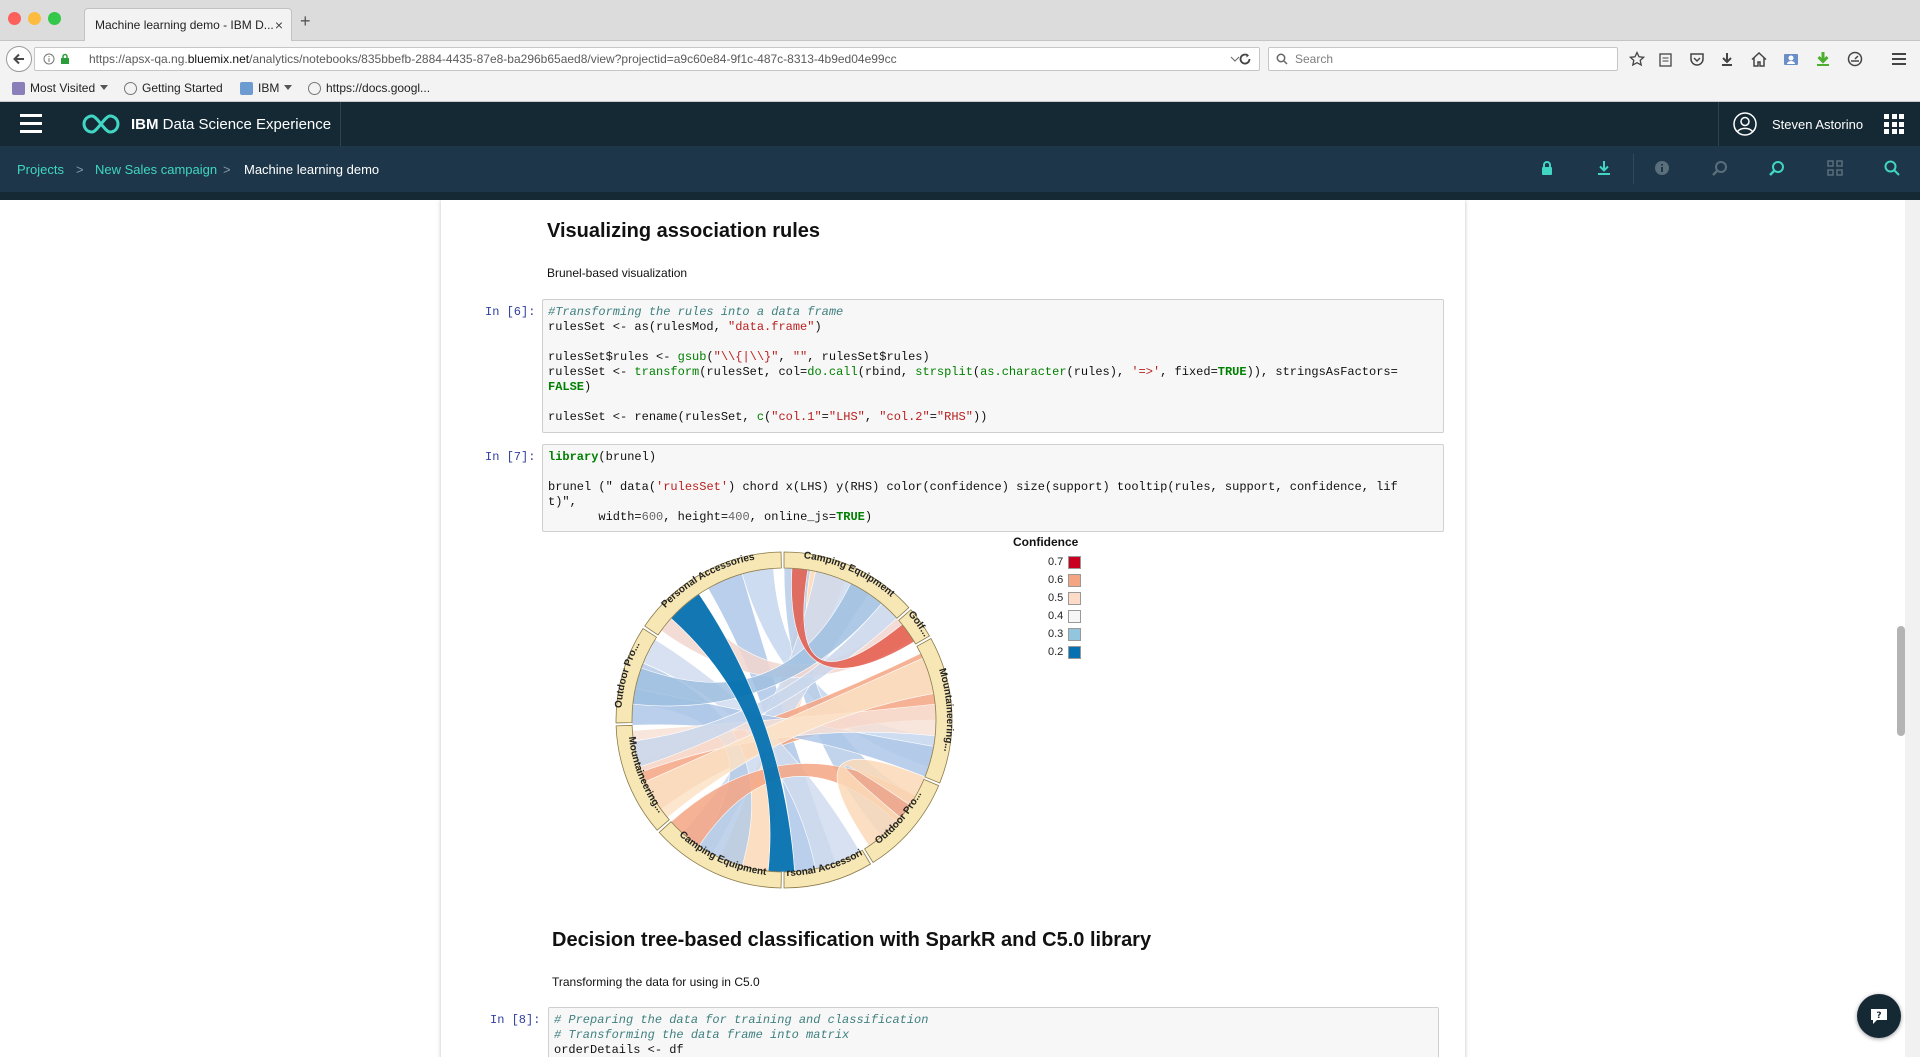 Image resolution: width=1920 pixels, height=1057 pixels. I want to click on globe-icon, so click(130, 88).